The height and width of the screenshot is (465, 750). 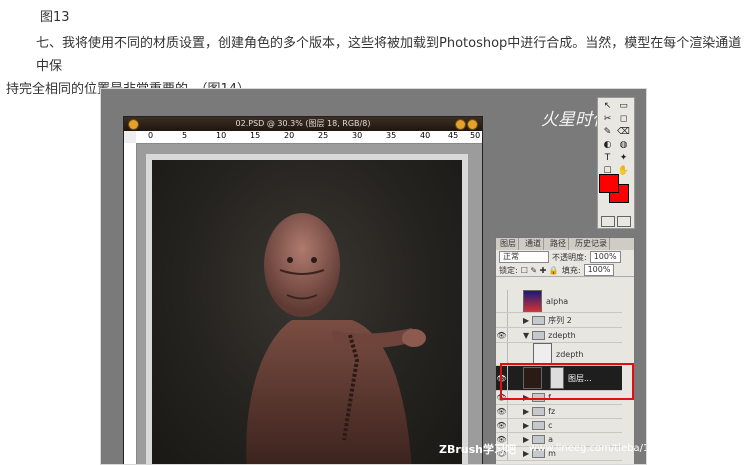 What do you see at coordinates (185, 135) in the screenshot?
I see `ruler-tick: 5` at bounding box center [185, 135].